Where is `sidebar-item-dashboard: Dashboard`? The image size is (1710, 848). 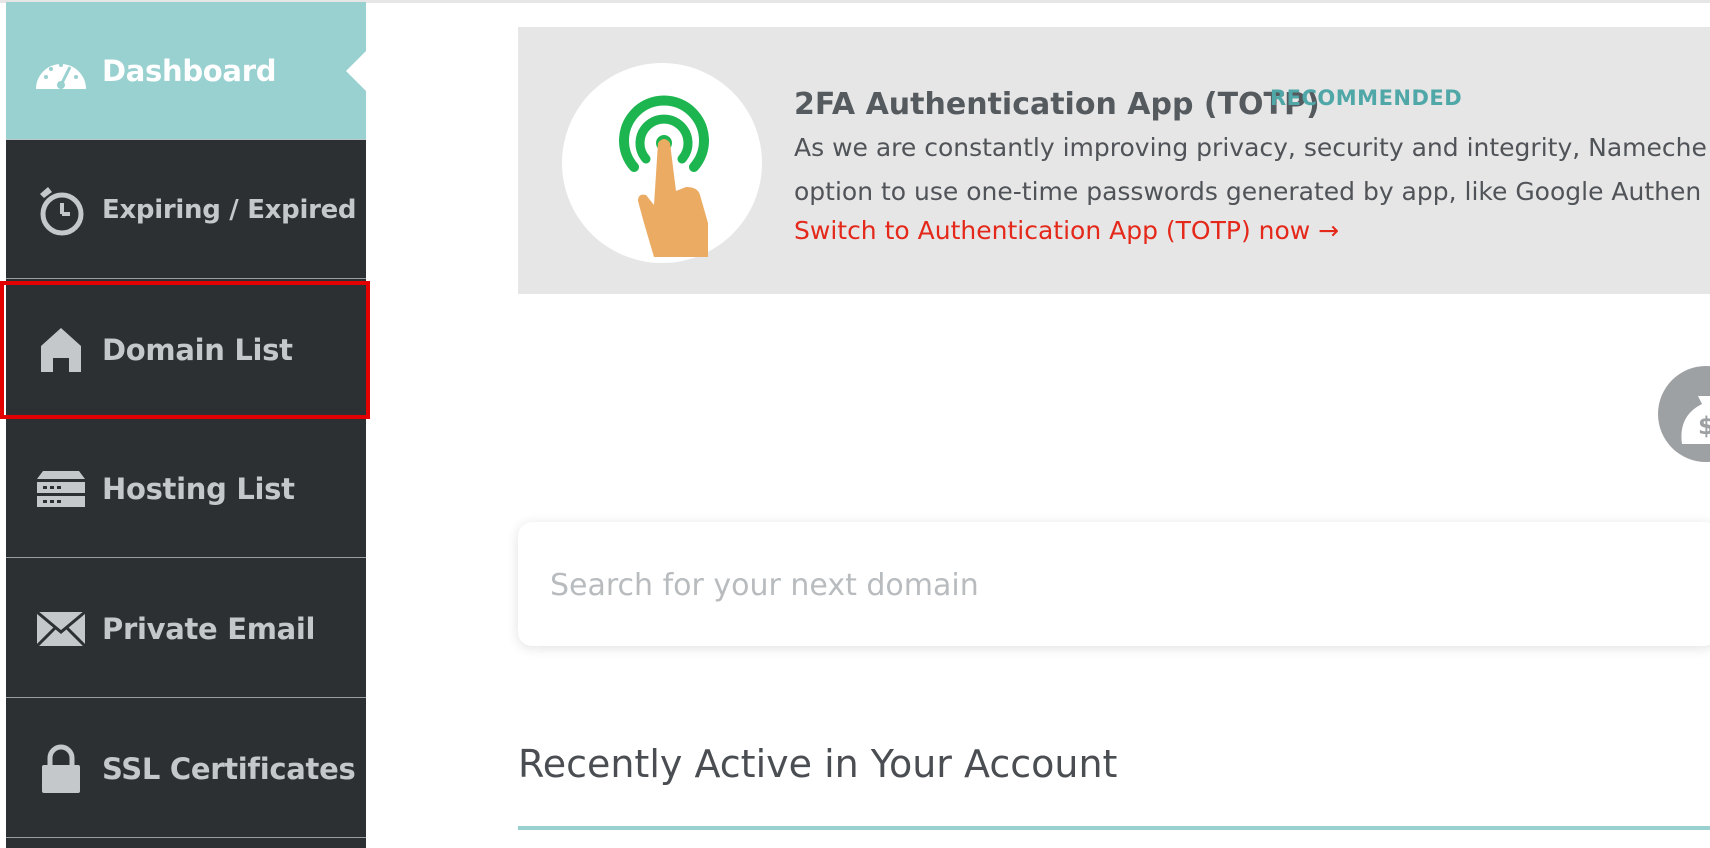
sidebar-item-dashboard: Dashboard is located at coordinates (186, 71).